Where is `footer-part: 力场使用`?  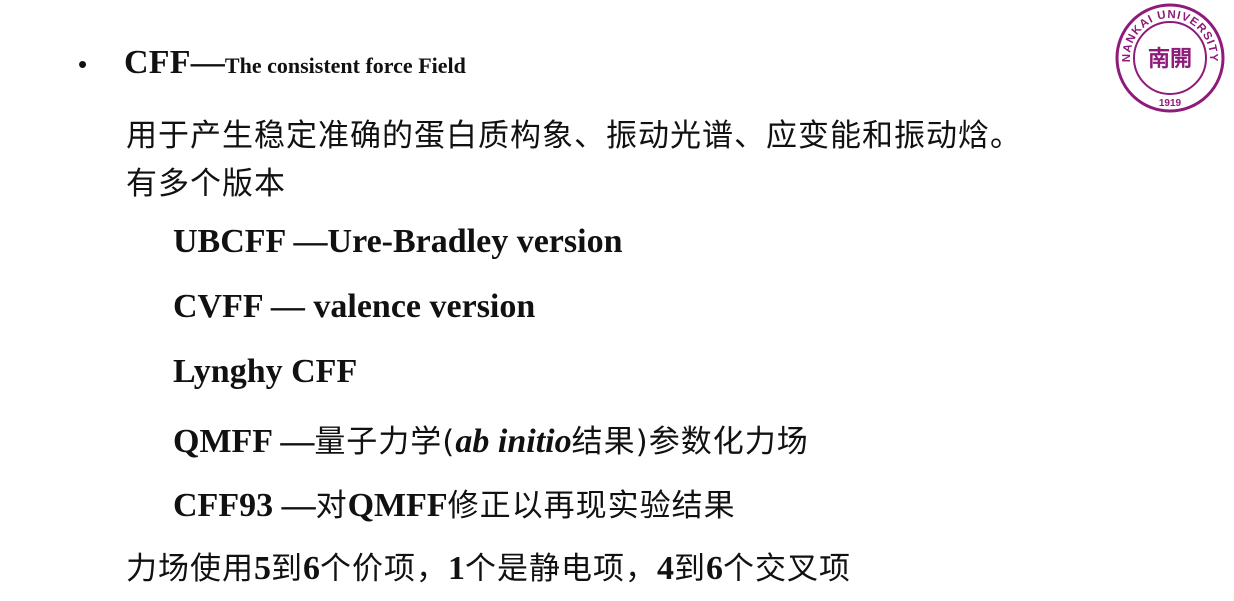
footer-part: 力场使用 is located at coordinates (190, 569).